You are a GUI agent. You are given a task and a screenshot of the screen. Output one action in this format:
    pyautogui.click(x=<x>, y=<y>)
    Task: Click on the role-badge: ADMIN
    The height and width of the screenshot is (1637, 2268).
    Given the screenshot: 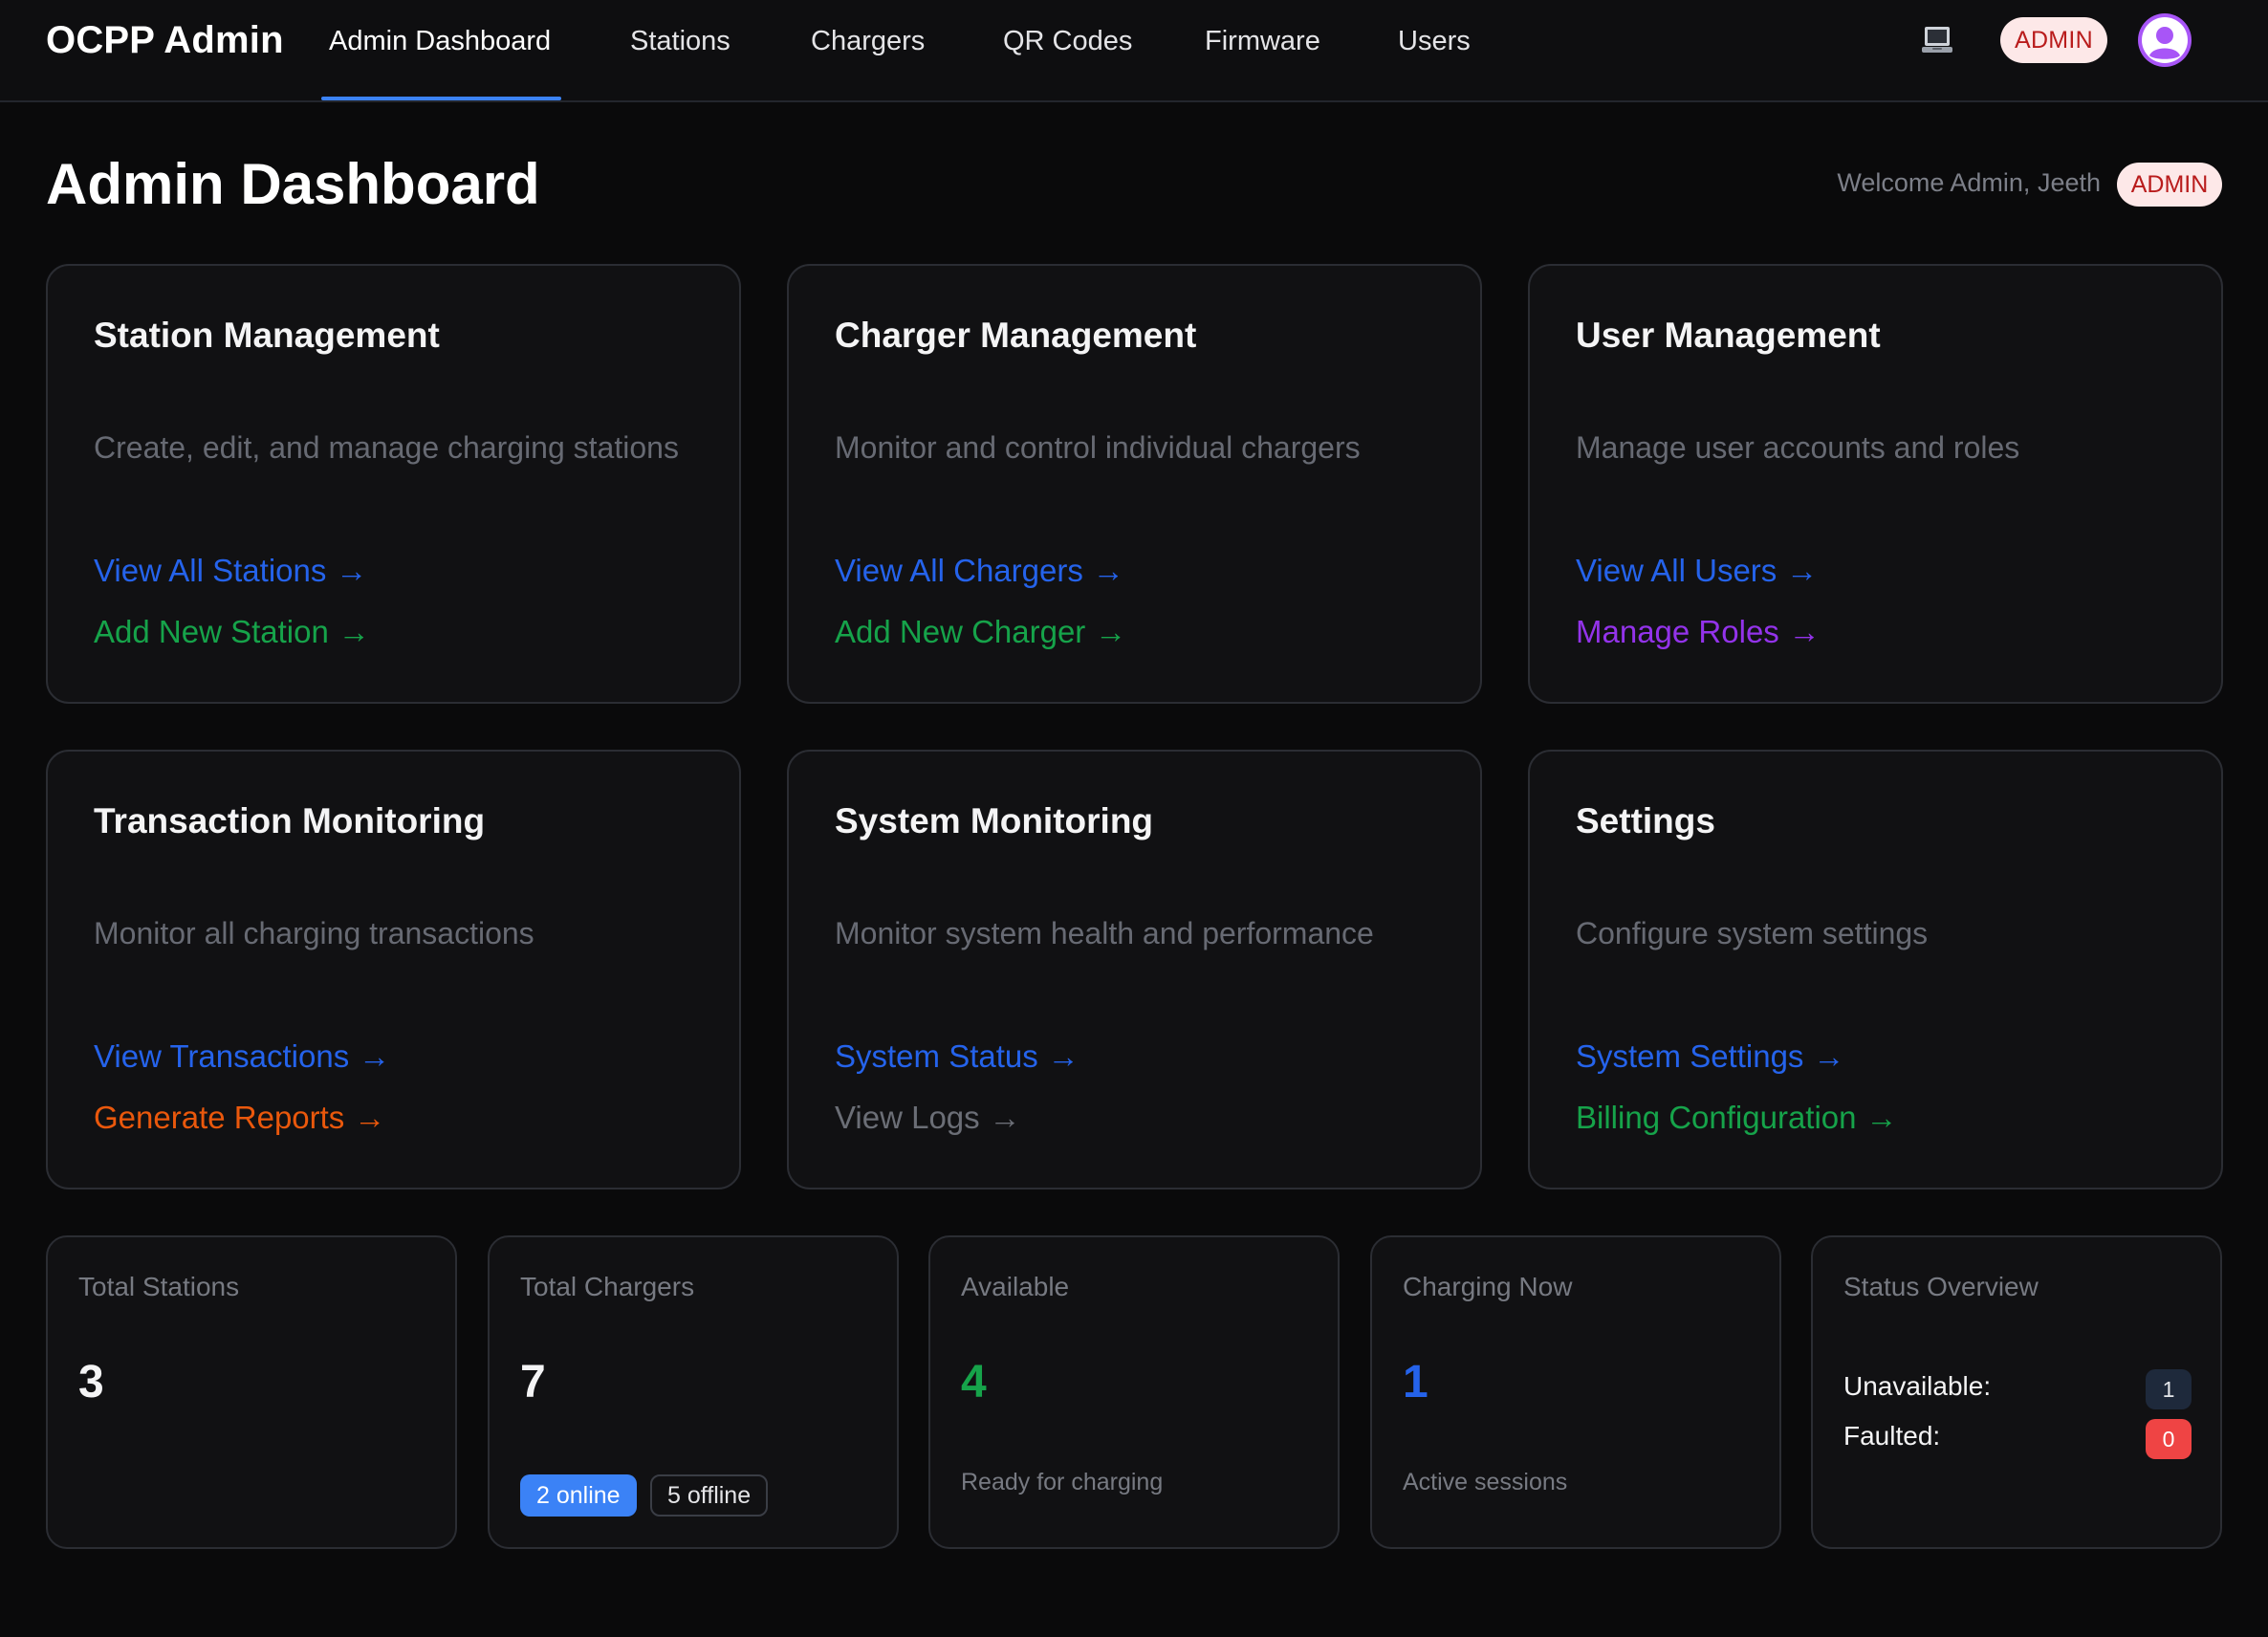 What is the action you would take?
    pyautogui.click(x=2054, y=40)
    